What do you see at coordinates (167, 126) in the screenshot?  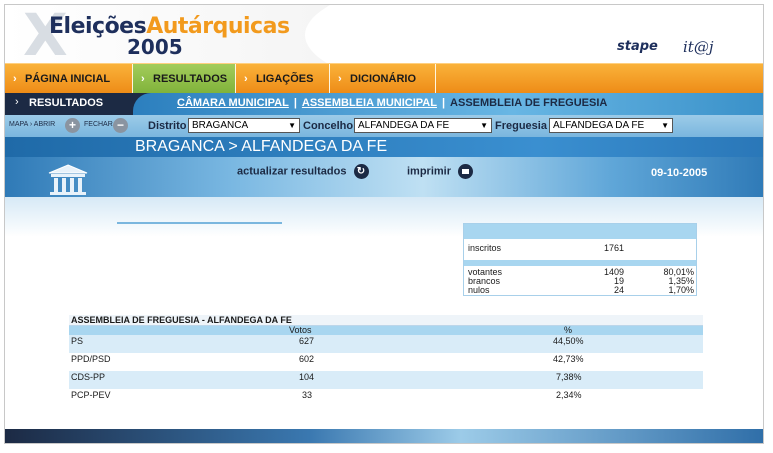 I see `distrito-label: Distrito` at bounding box center [167, 126].